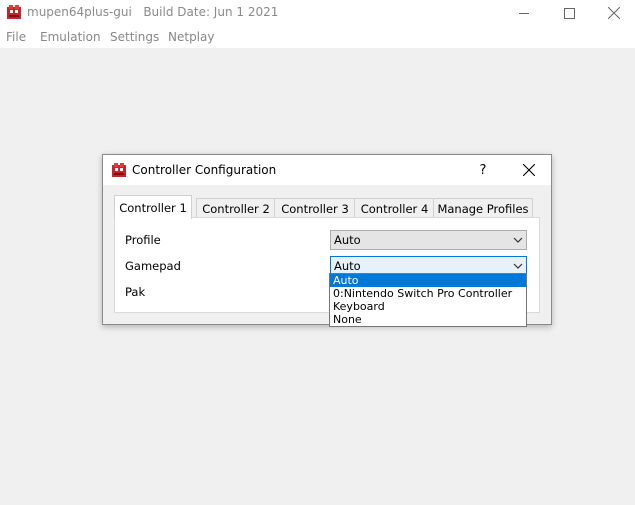  Describe the element at coordinates (135, 292) in the screenshot. I see `pak-label: Pak` at that location.